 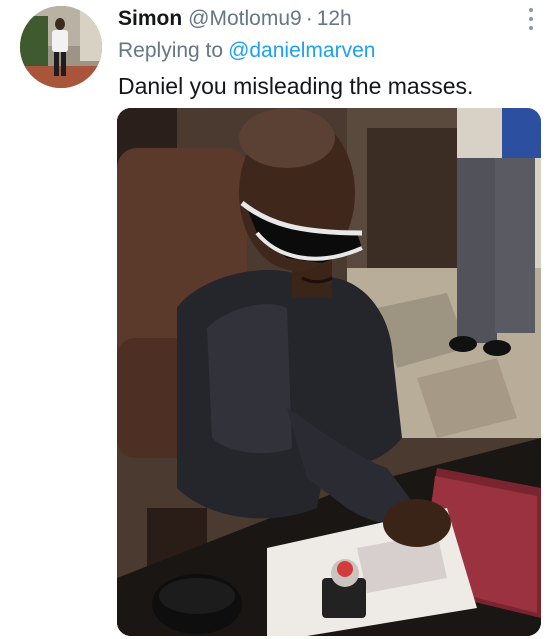 What do you see at coordinates (334, 19) in the screenshot?
I see `timestamp: 12h` at bounding box center [334, 19].